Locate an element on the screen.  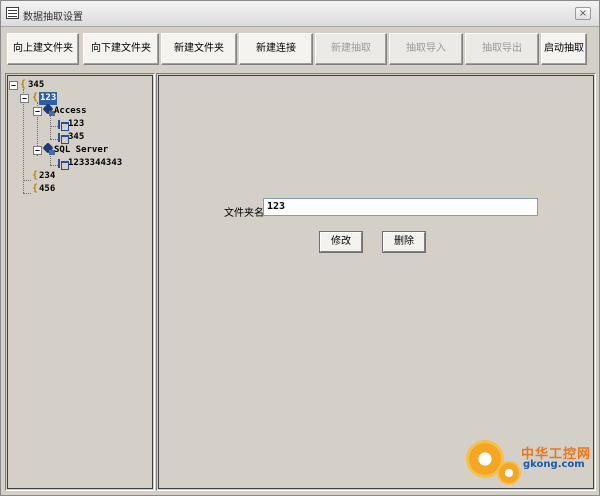
tree-node-label: 123 is located at coordinates (76, 124).